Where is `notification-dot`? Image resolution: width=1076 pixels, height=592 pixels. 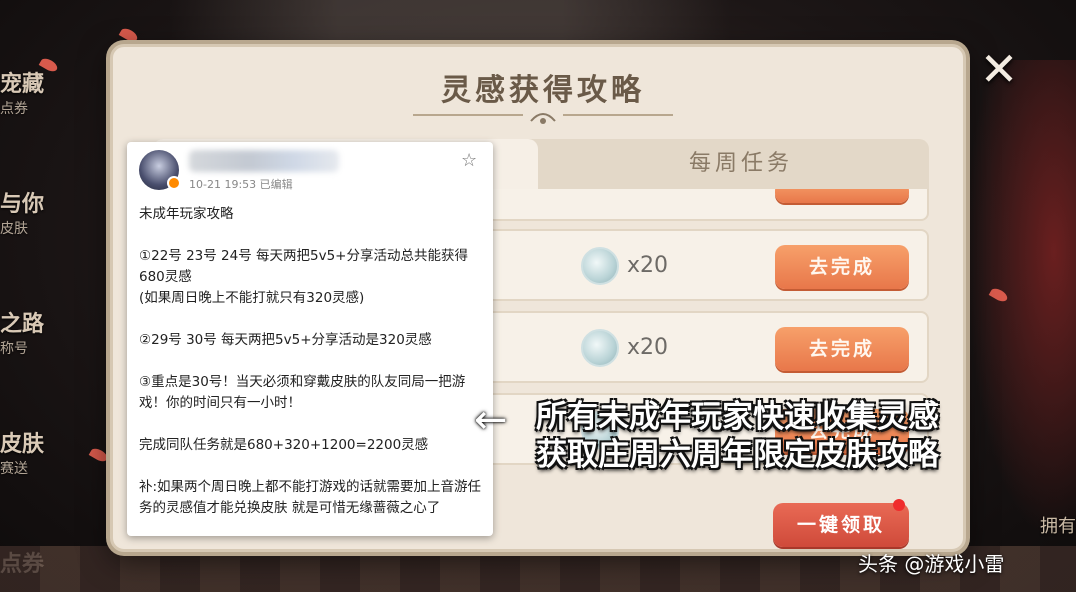
notification-dot is located at coordinates (899, 505).